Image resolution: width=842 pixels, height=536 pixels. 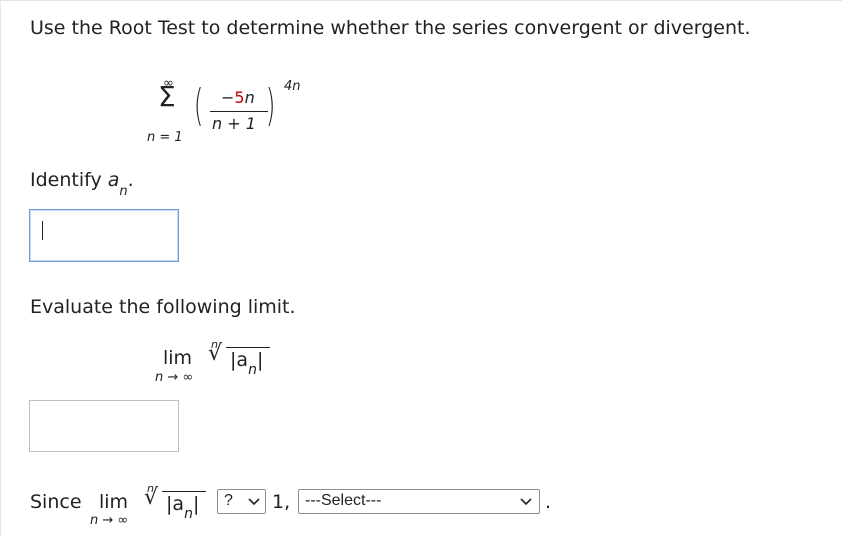 What do you see at coordinates (0, 268) in the screenshot?
I see `left-border` at bounding box center [0, 268].